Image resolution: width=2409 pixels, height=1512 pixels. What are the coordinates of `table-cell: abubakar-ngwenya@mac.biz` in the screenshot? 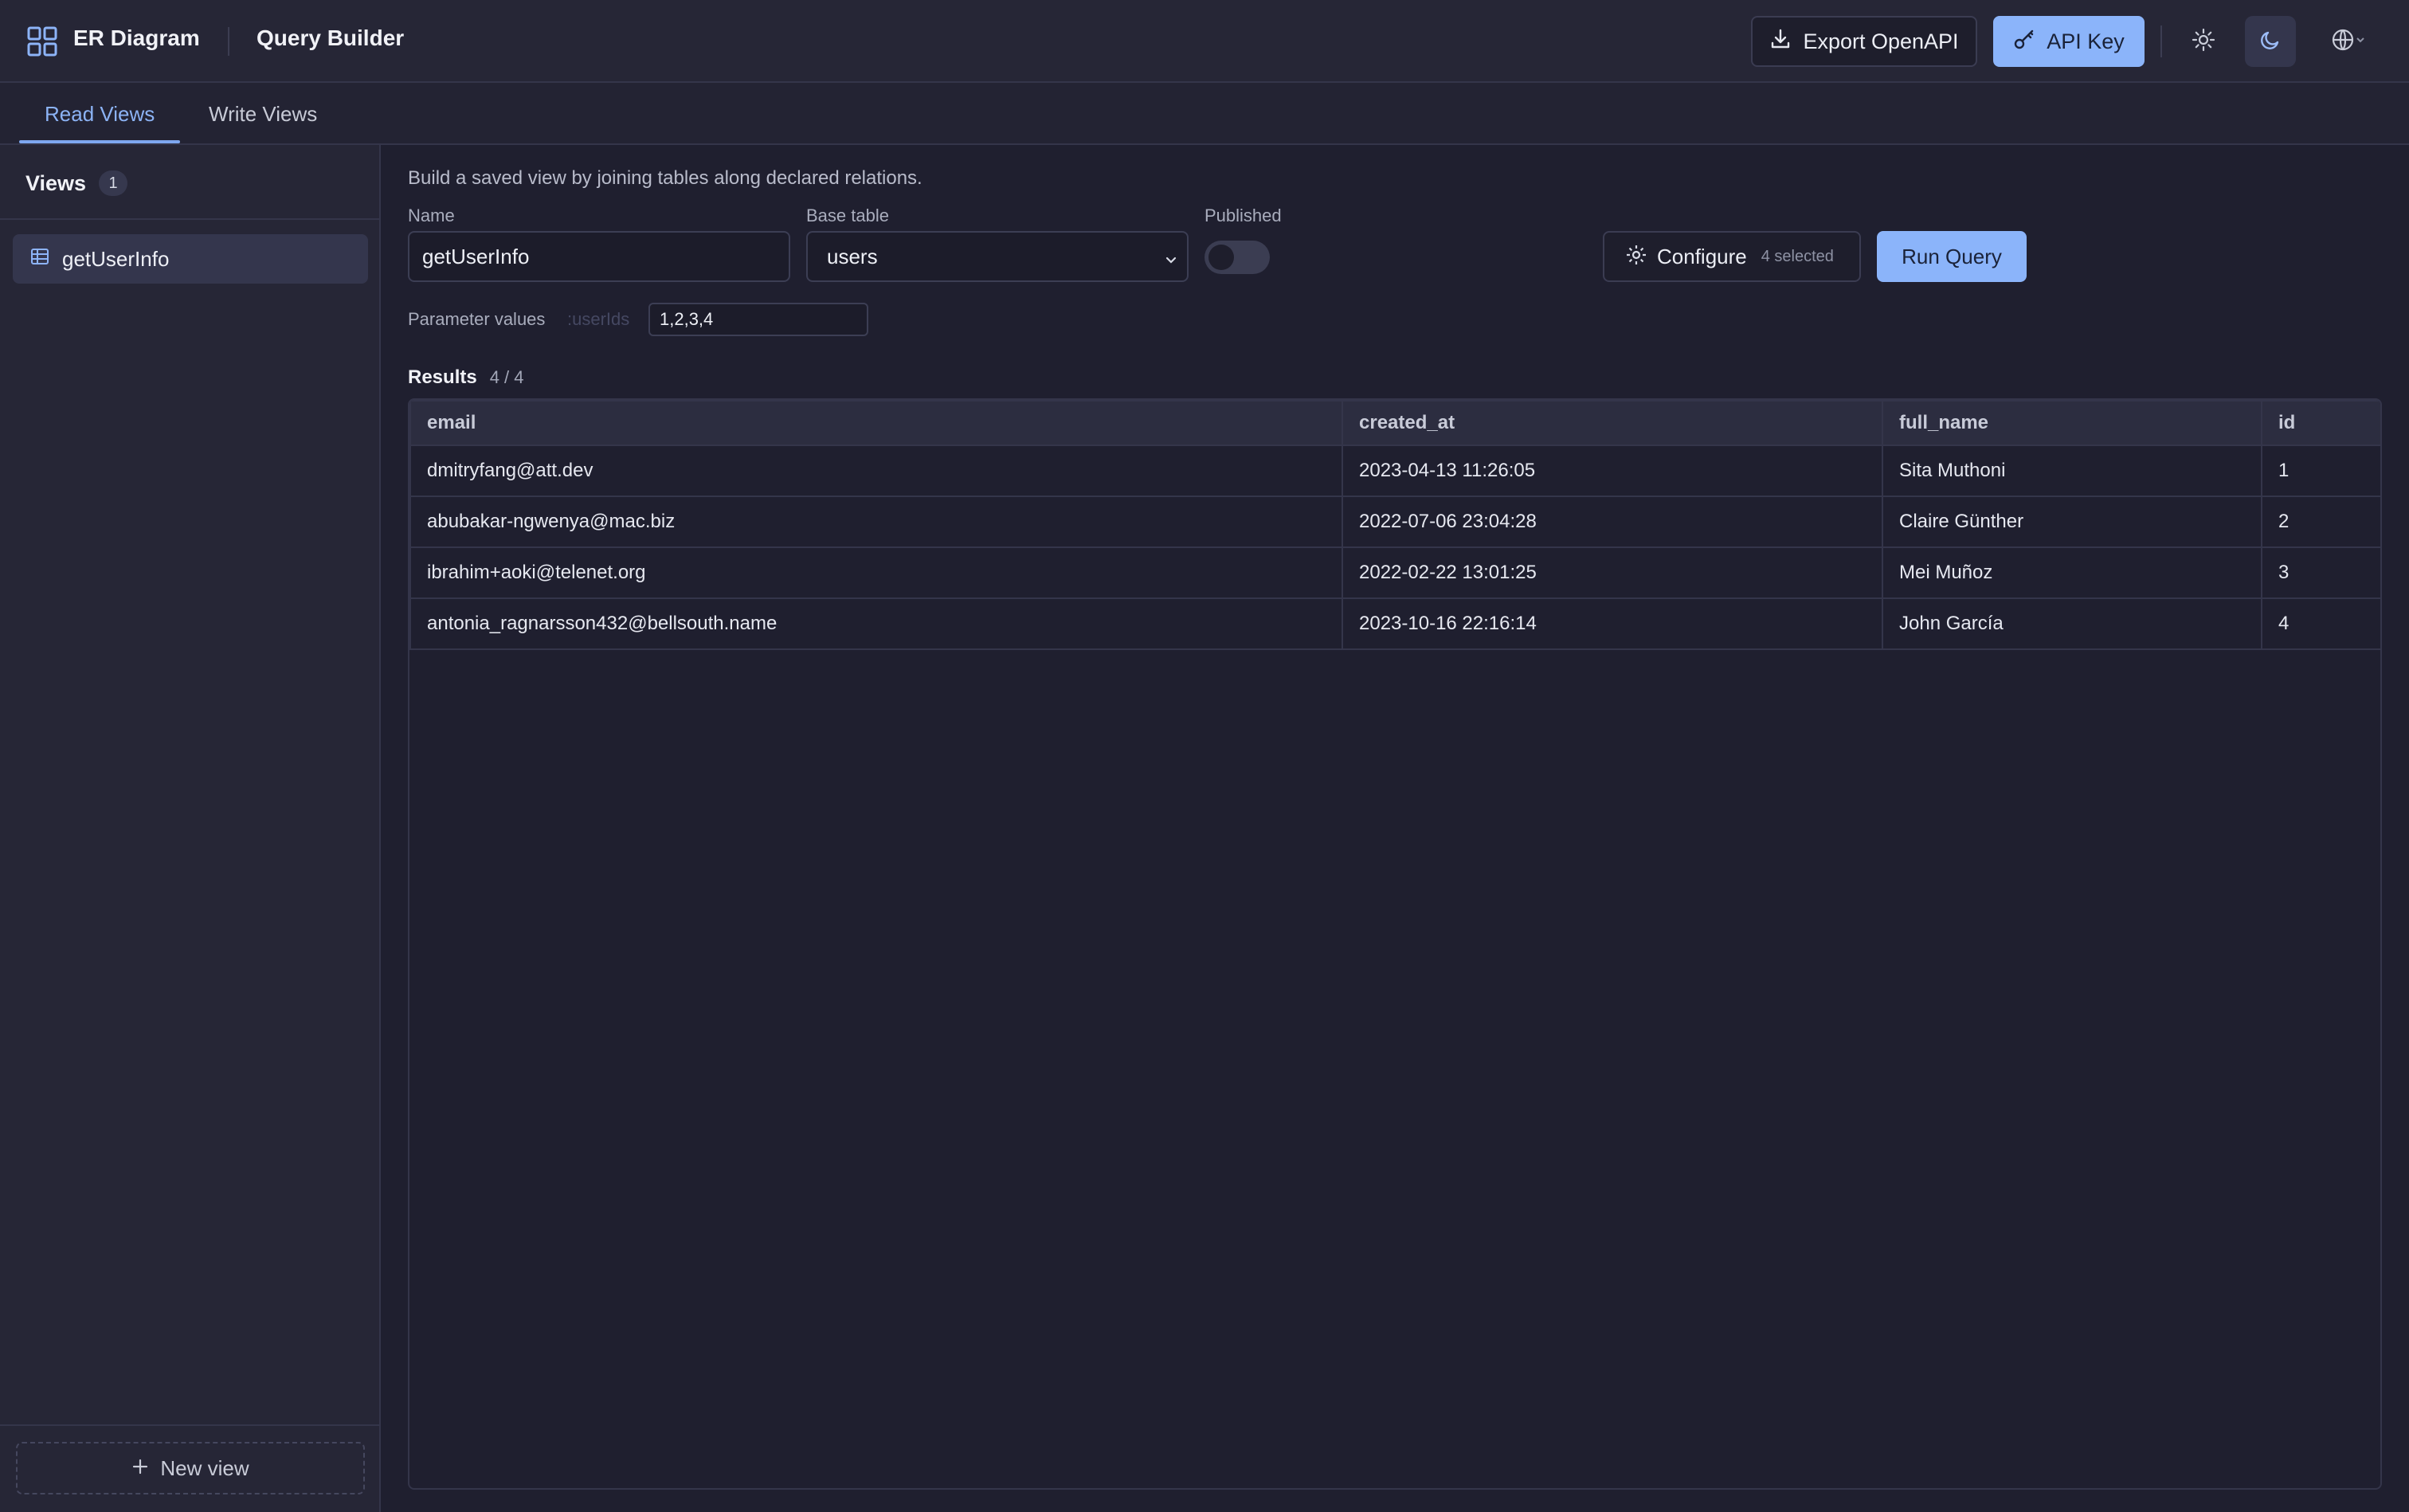 It's located at (876, 522).